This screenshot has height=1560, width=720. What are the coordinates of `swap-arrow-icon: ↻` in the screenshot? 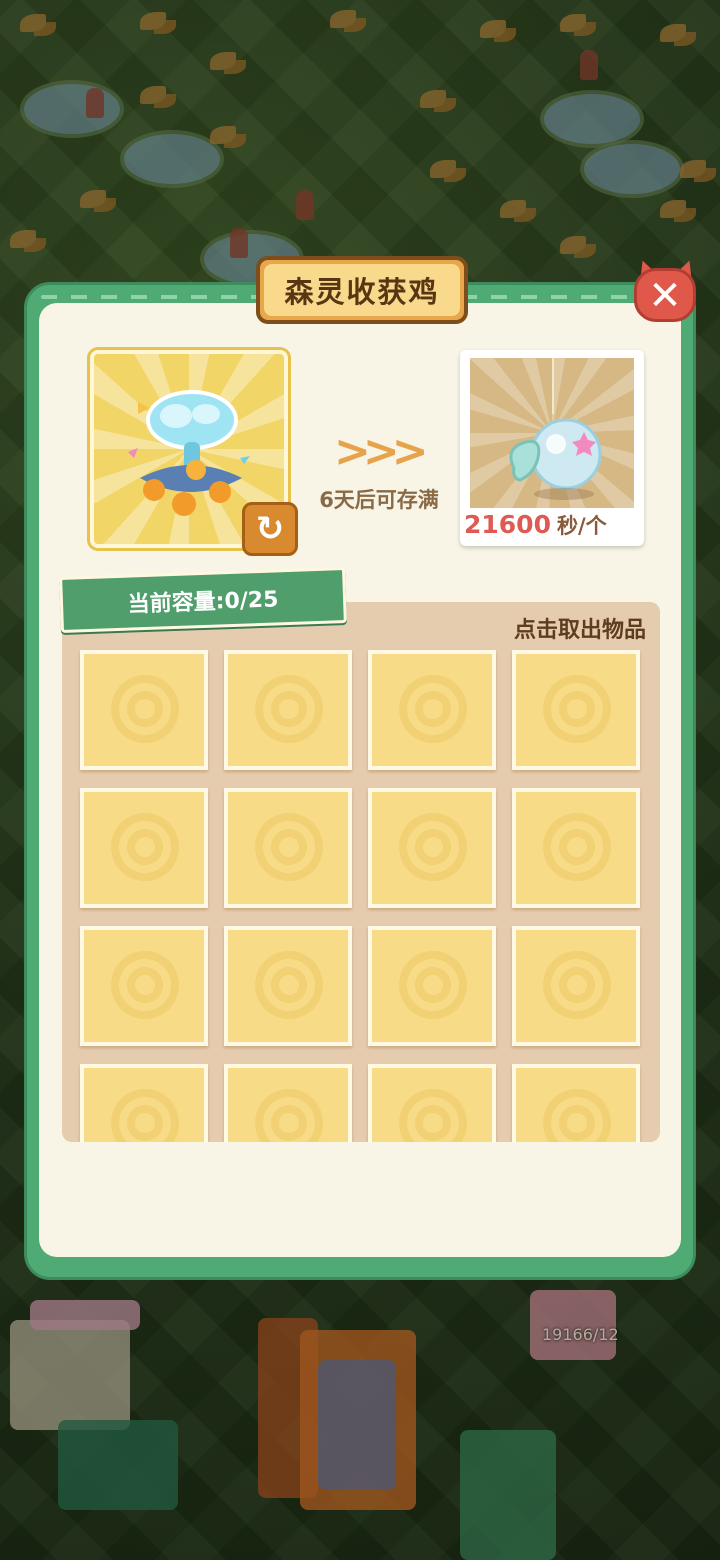 It's located at (270, 529).